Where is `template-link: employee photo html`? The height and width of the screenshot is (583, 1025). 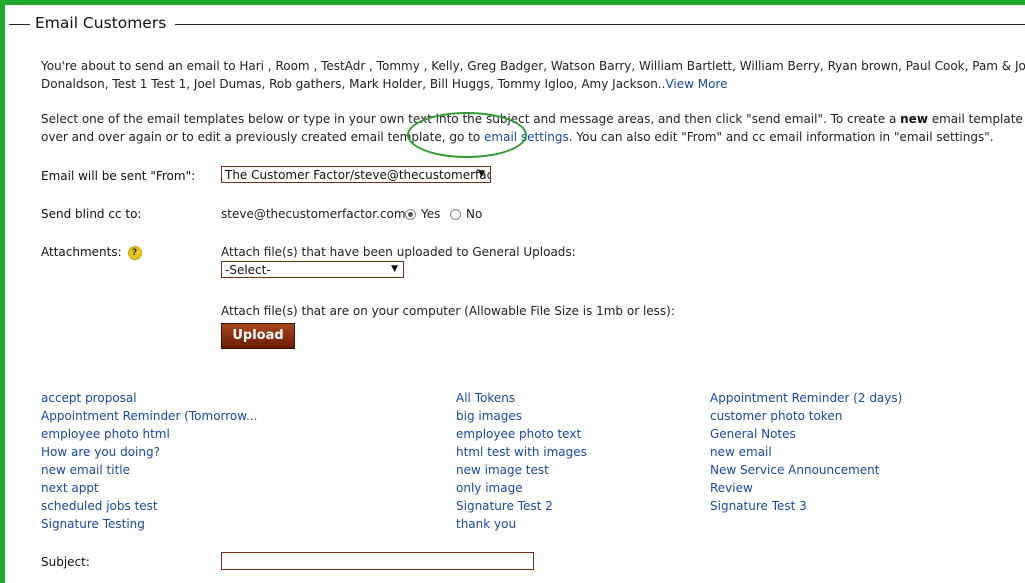
template-link: employee photo html is located at coordinates (149, 434).